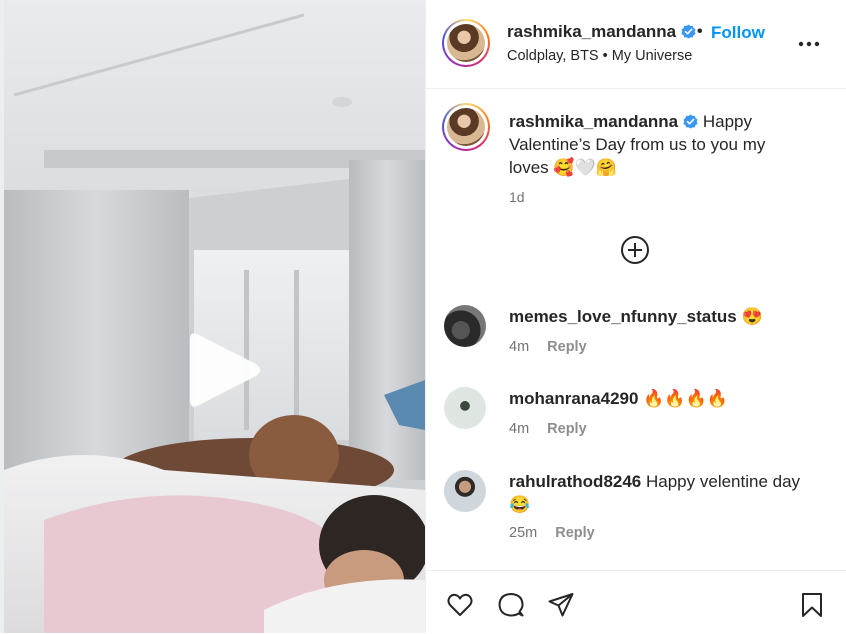 The height and width of the screenshot is (634, 846). What do you see at coordinates (591, 31) in the screenshot?
I see `author-username: rashmika_mandanna` at bounding box center [591, 31].